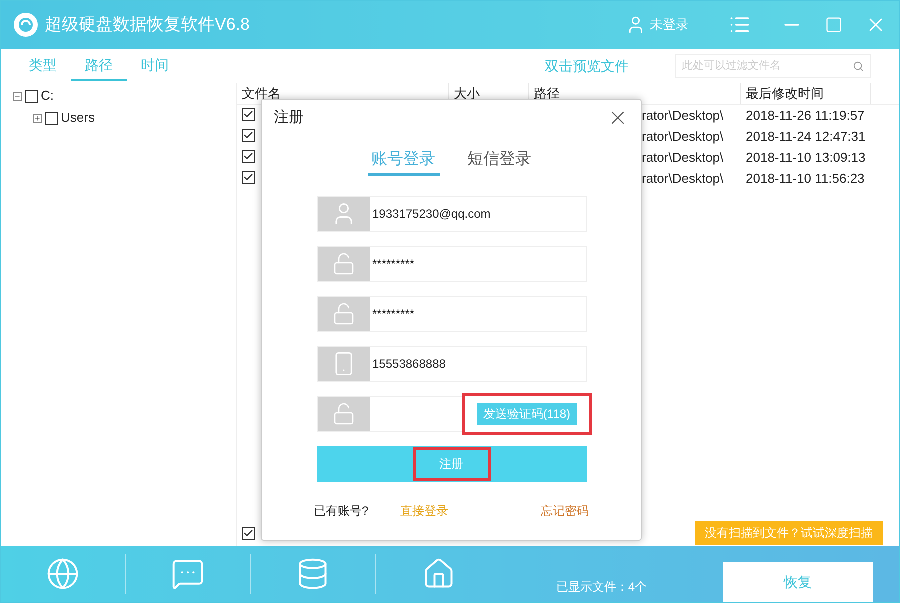  I want to click on login-status: 未登录, so click(669, 25).